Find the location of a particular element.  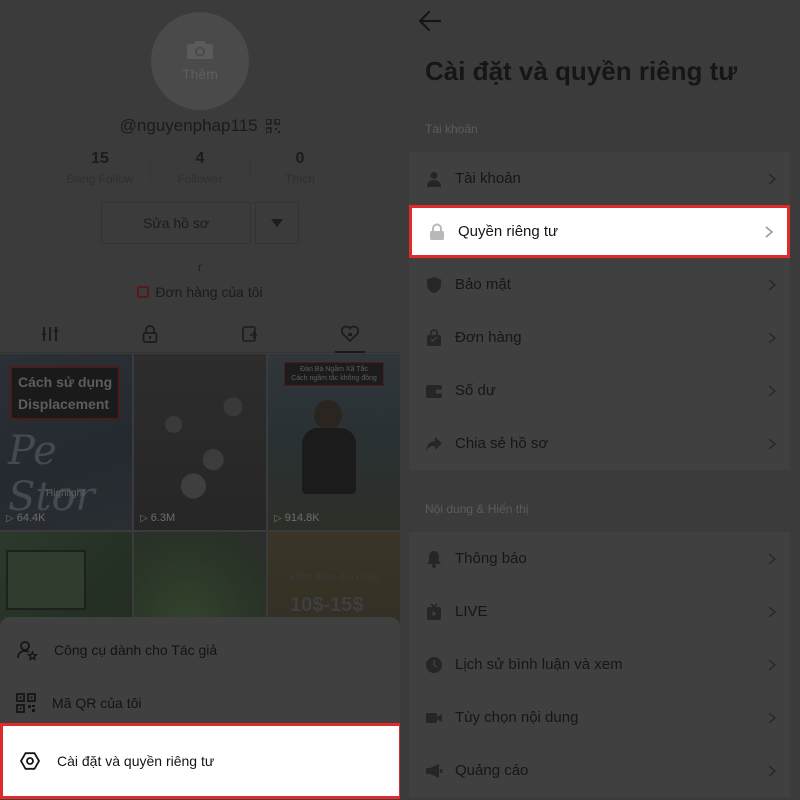

settings-item-label: Chia sẻ hồ sơ is located at coordinates (502, 443).